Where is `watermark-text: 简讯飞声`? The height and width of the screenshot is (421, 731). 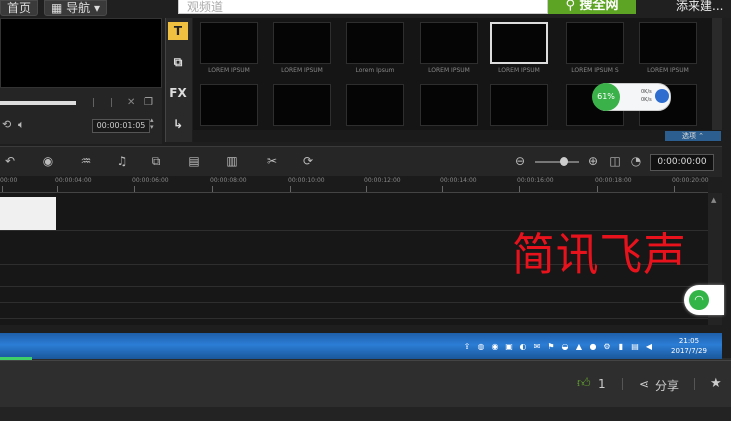
watermark-text: 简讯飞声 is located at coordinates (599, 254).